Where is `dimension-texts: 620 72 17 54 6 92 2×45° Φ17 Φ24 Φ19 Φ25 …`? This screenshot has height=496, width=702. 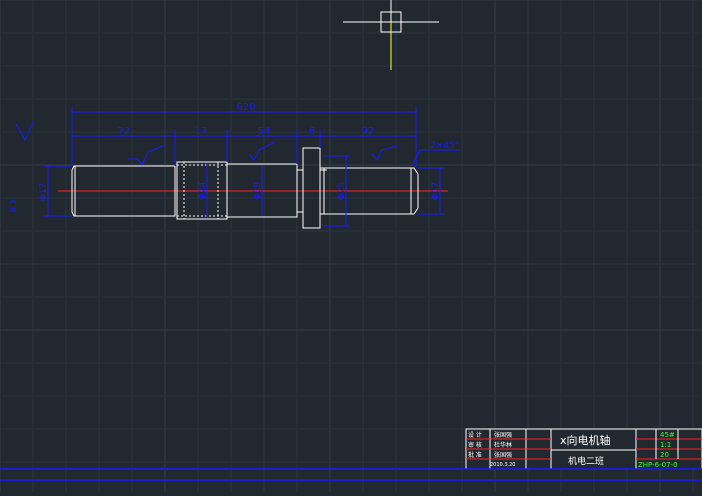 dimension-texts: 620 72 17 54 6 92 2×45° Φ17 Φ24 Φ19 Φ25 … is located at coordinates (234, 157).